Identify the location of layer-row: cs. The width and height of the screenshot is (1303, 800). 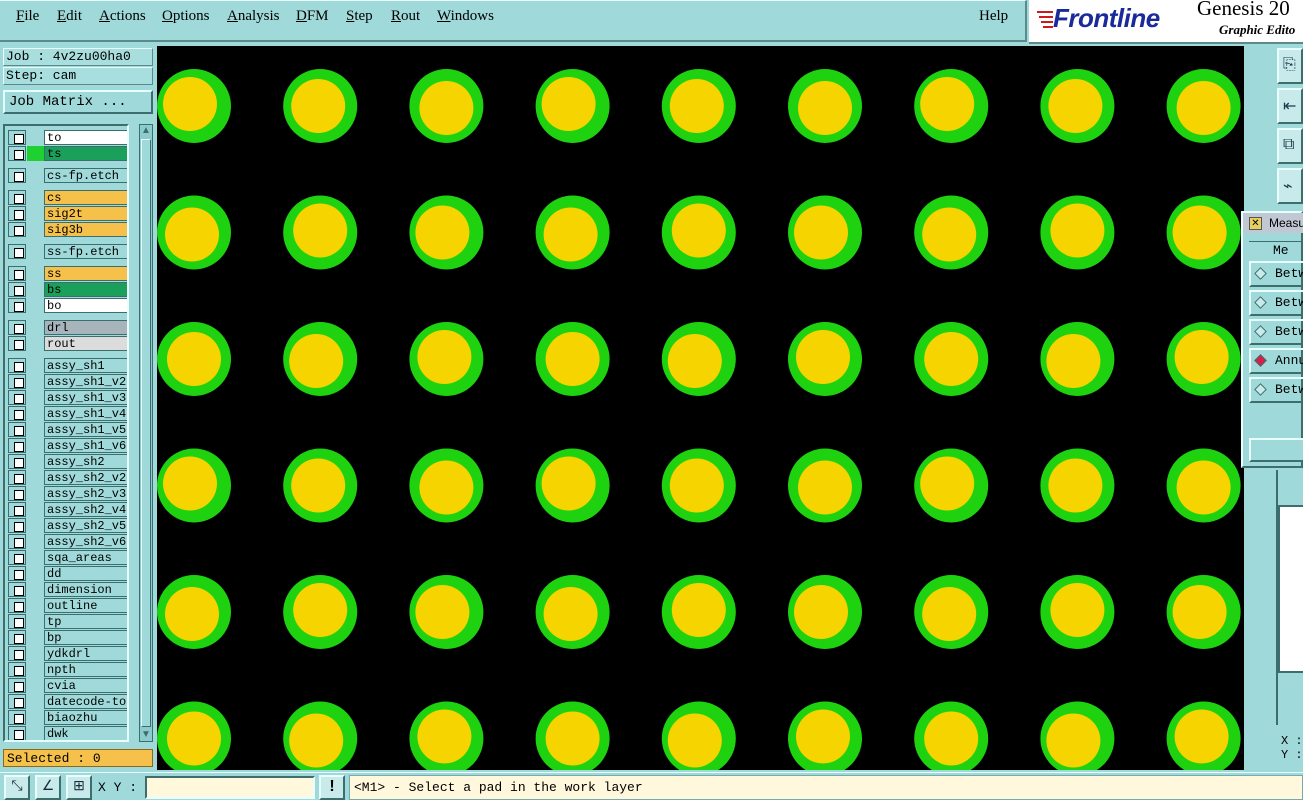
(67, 197).